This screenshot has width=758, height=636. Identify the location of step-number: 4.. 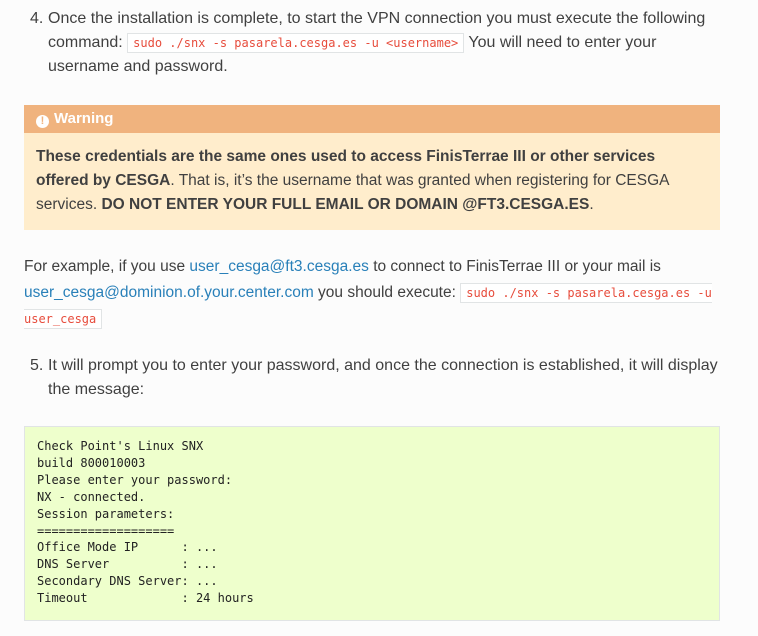
(37, 18).